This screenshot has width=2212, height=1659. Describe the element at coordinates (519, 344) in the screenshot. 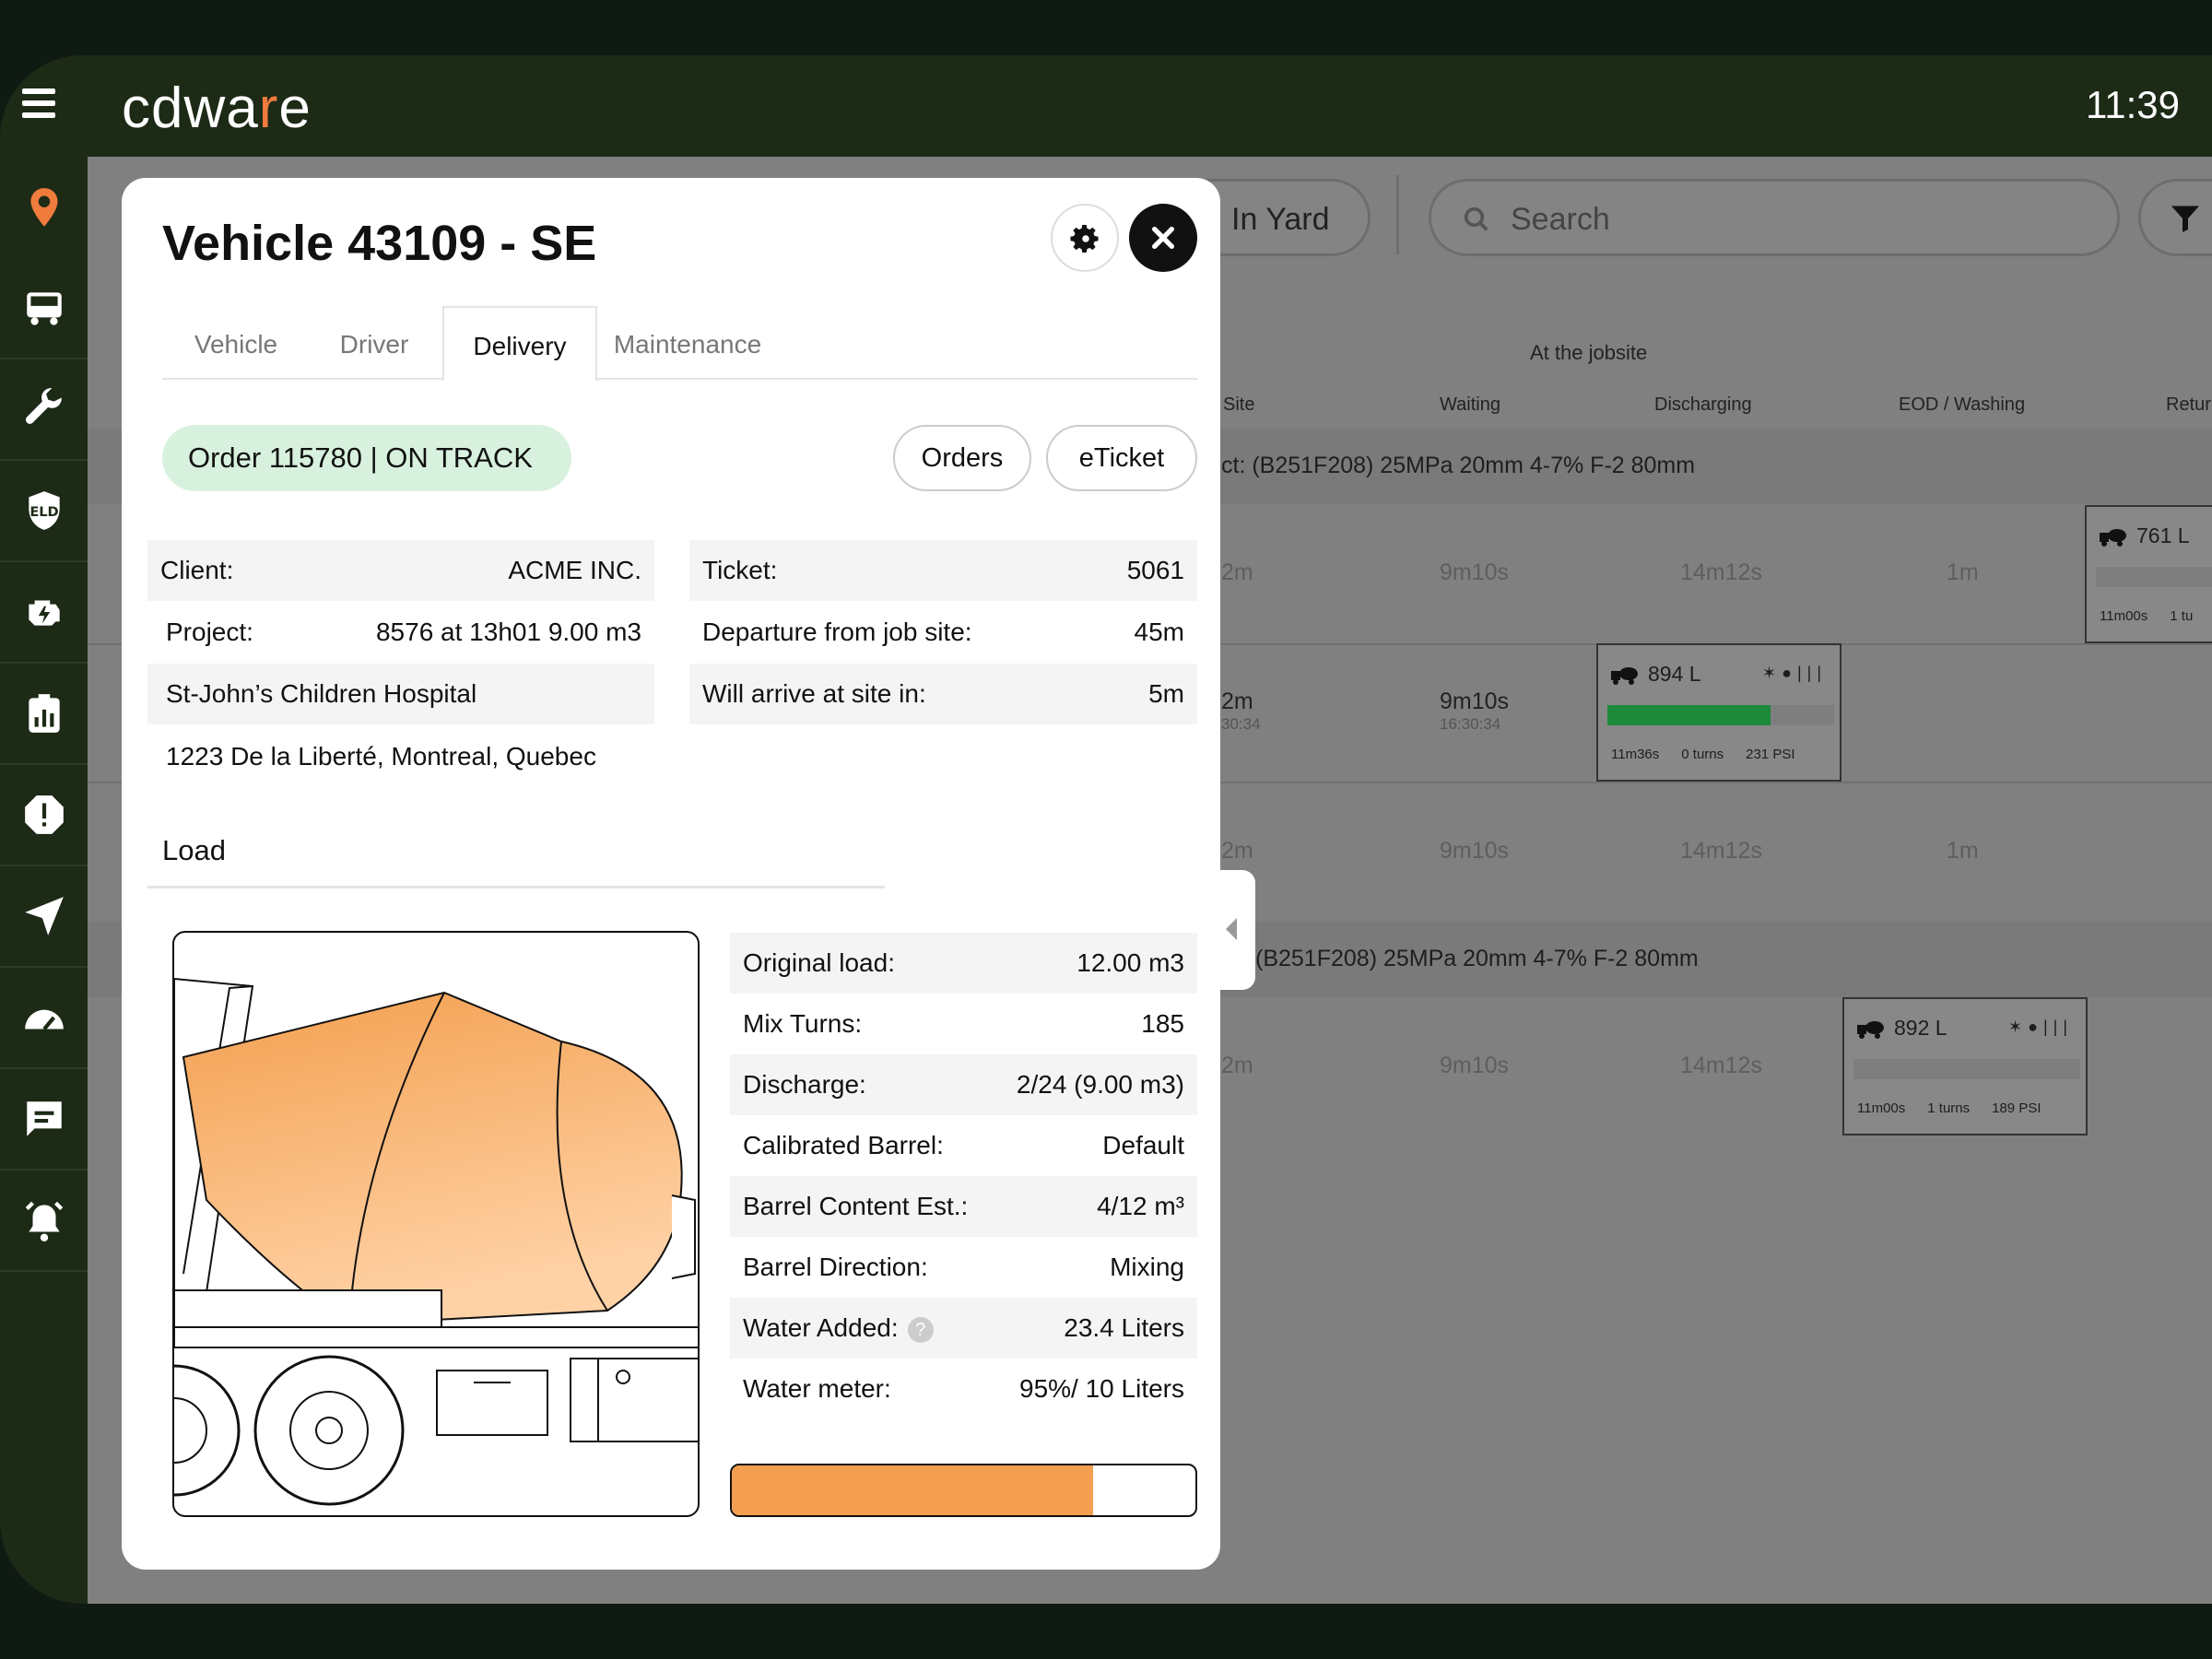

I see `tab-delivery: Delivery` at that location.